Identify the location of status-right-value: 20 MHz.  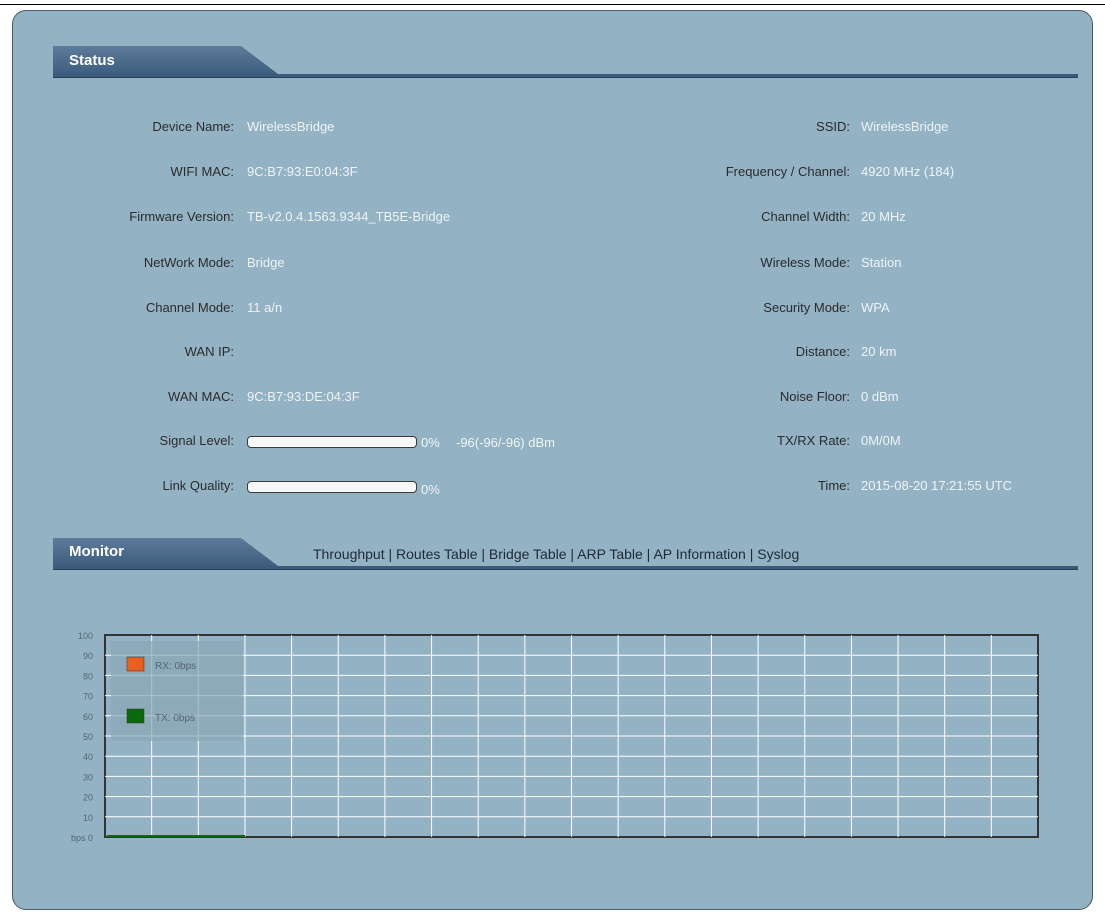
(883, 216).